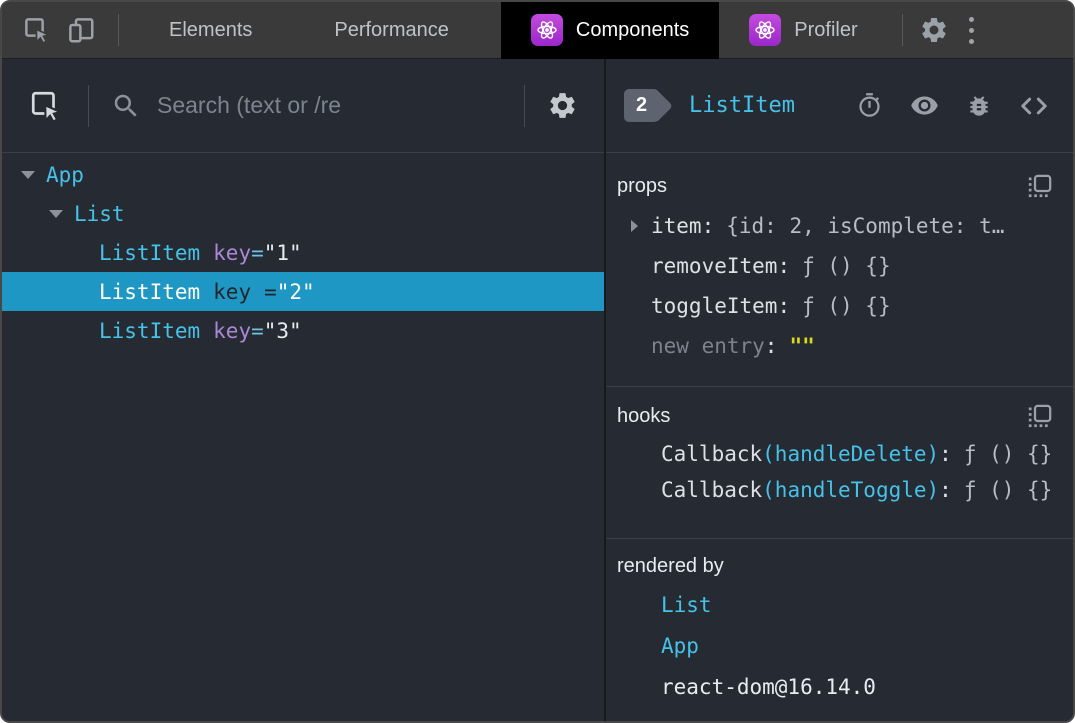 The image size is (1075, 723). What do you see at coordinates (81, 30) in the screenshot?
I see `toggle-device-toolbar-icon` at bounding box center [81, 30].